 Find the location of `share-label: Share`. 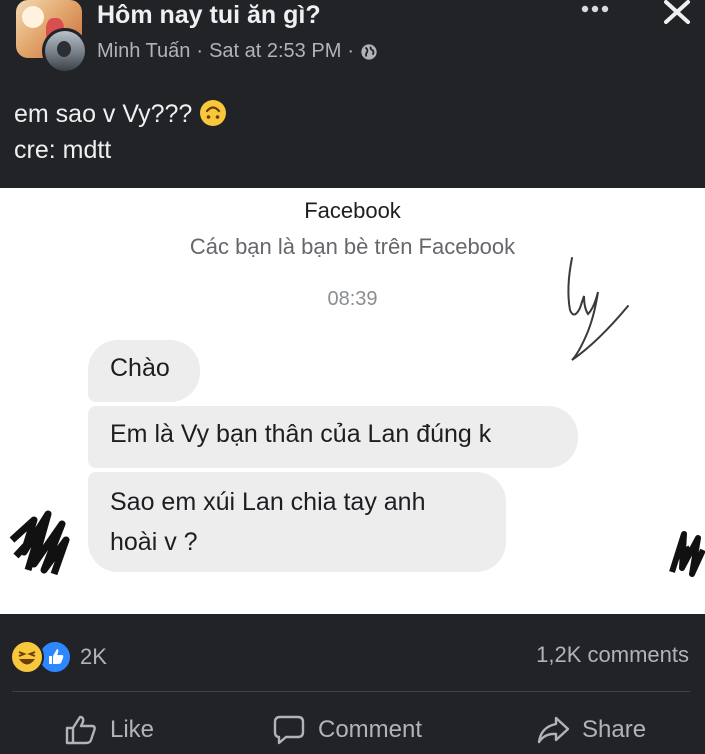

share-label: Share is located at coordinates (614, 729).